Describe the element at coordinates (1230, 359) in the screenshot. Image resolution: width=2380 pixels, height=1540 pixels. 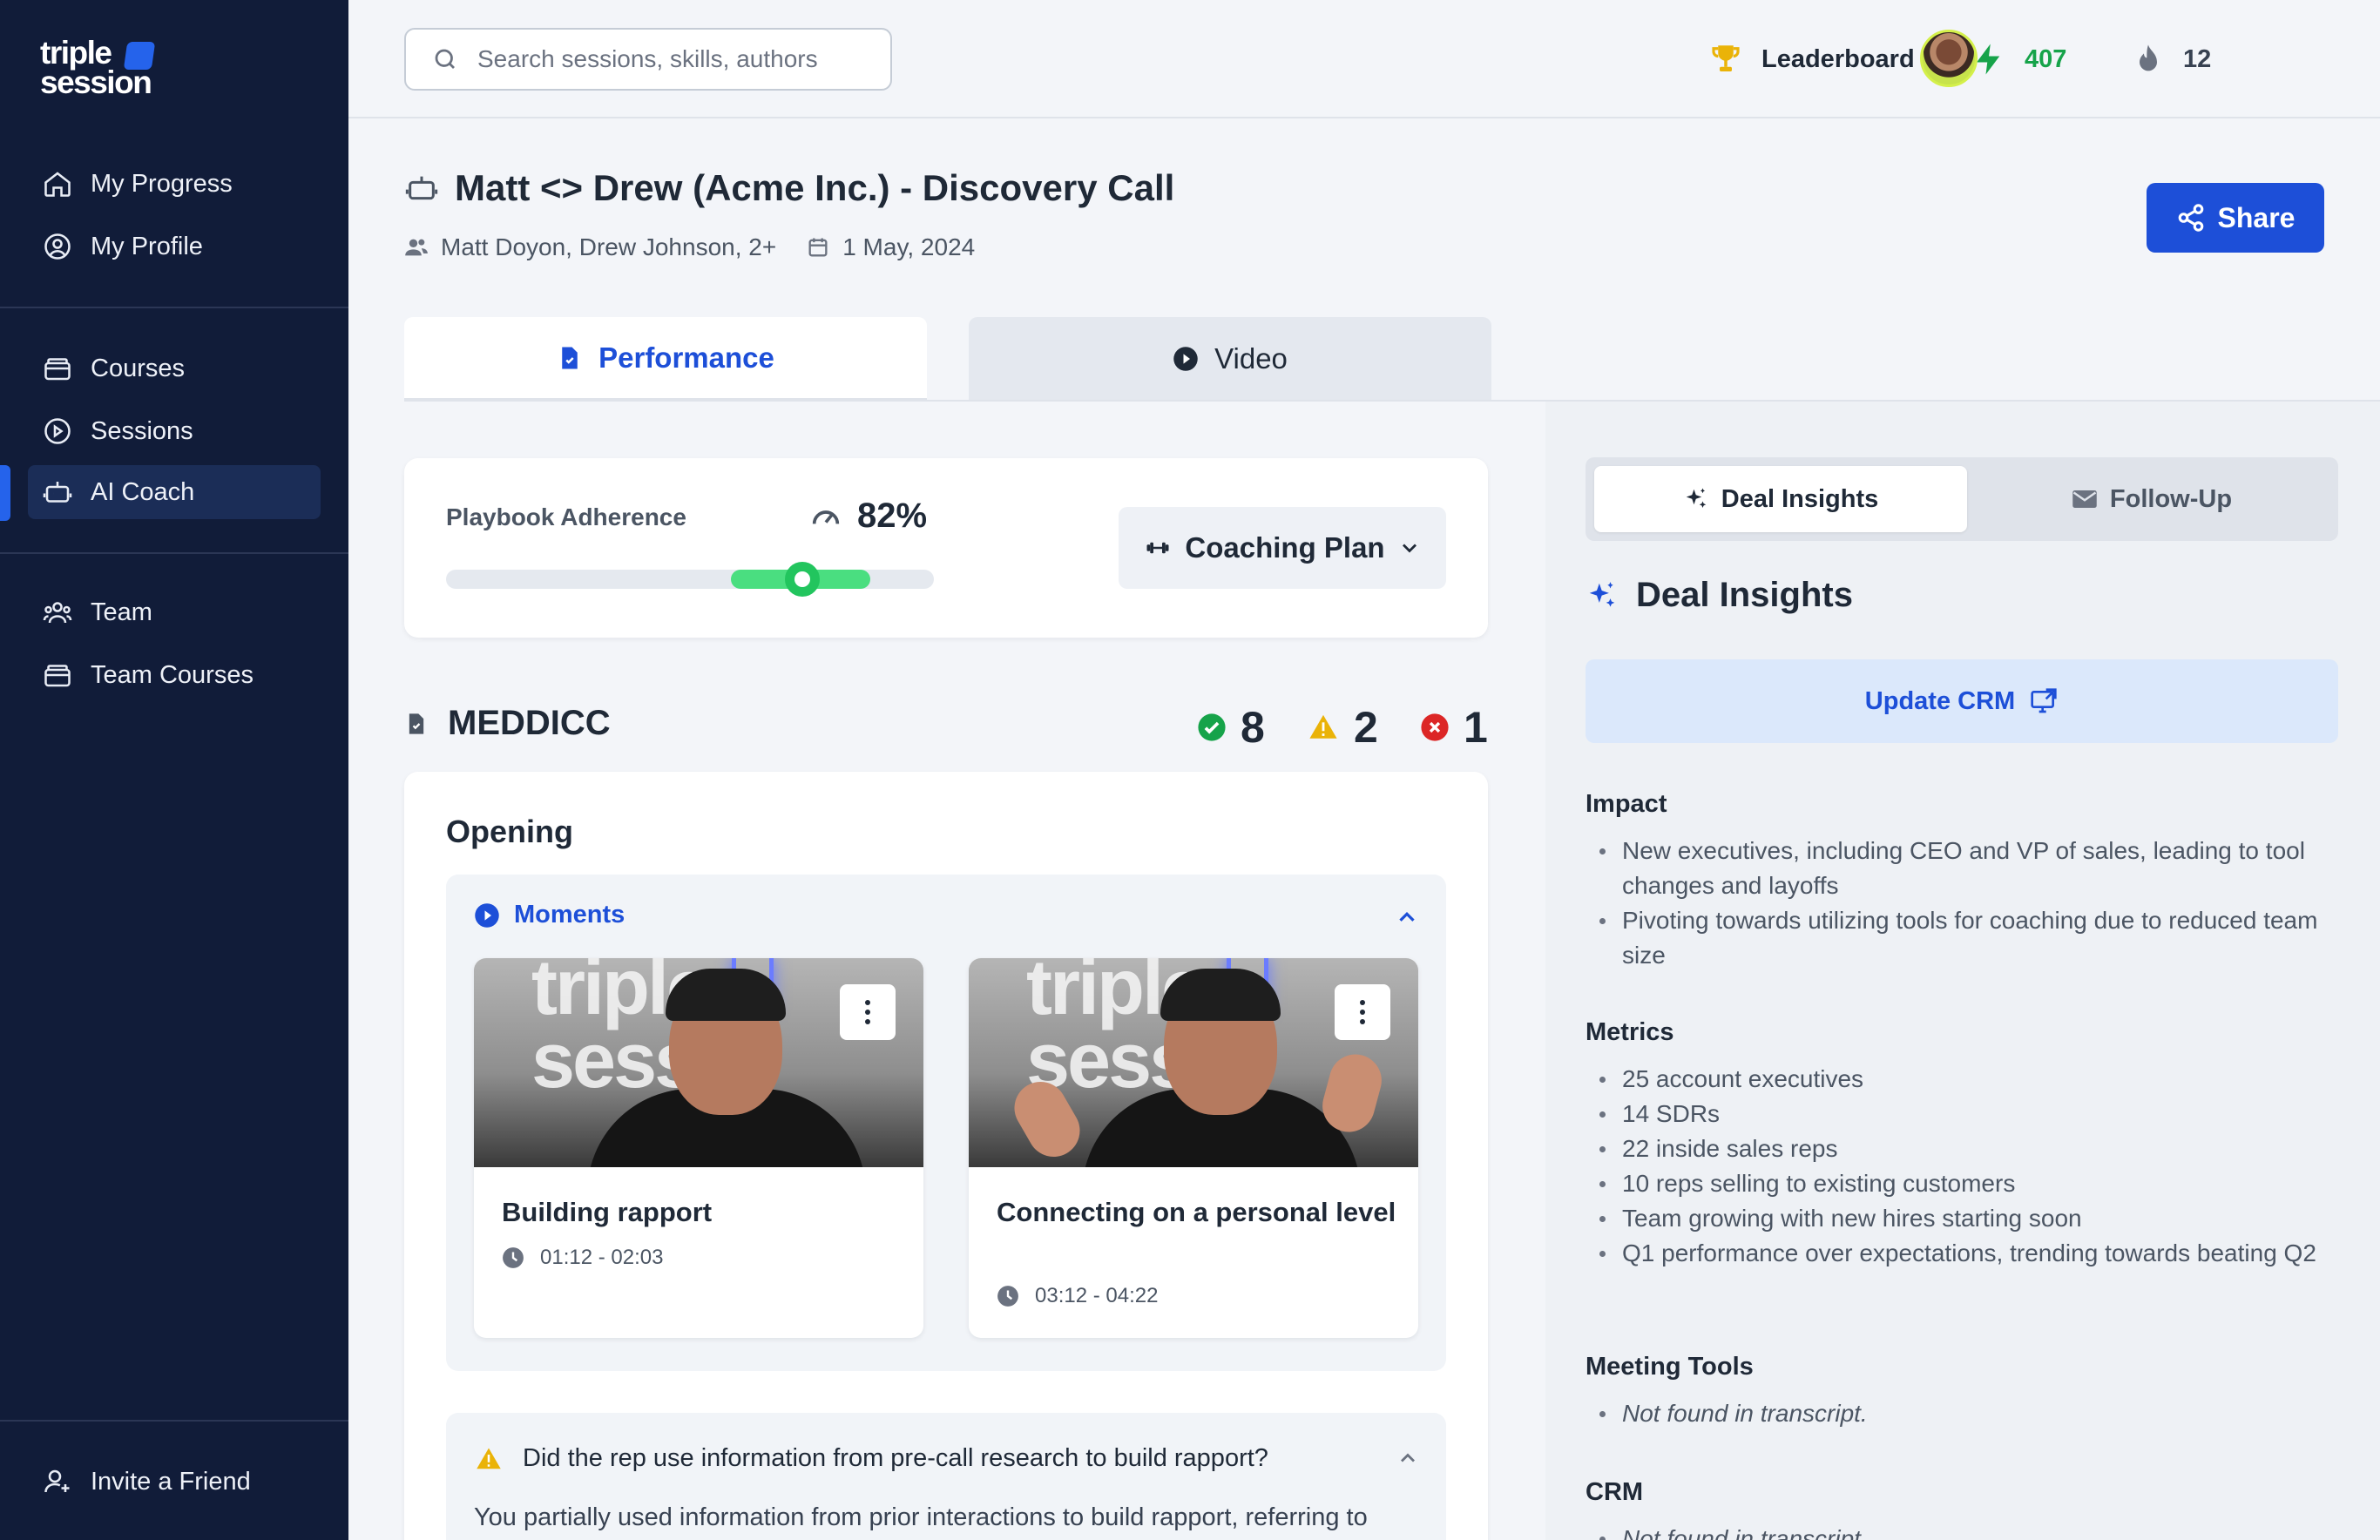
I see `tab-video: Video` at that location.